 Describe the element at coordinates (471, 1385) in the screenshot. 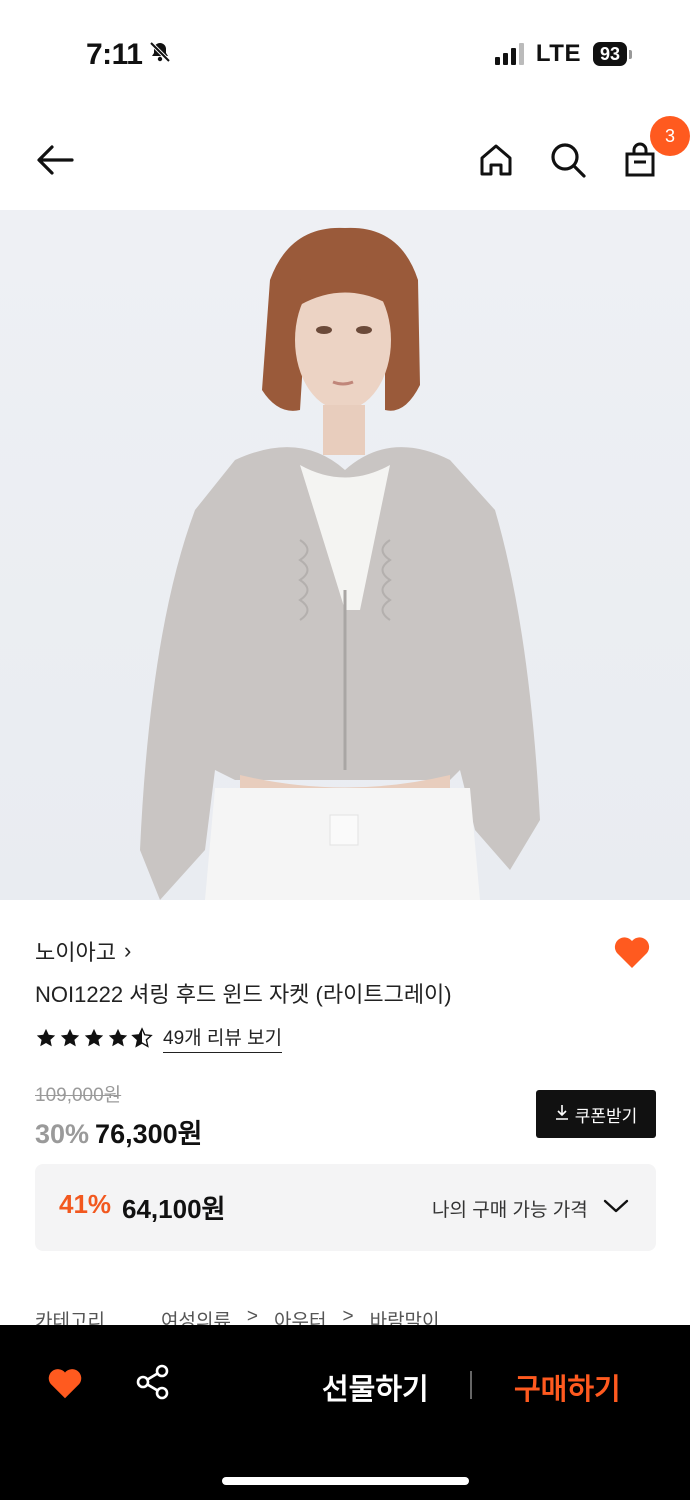

I see `divider` at that location.